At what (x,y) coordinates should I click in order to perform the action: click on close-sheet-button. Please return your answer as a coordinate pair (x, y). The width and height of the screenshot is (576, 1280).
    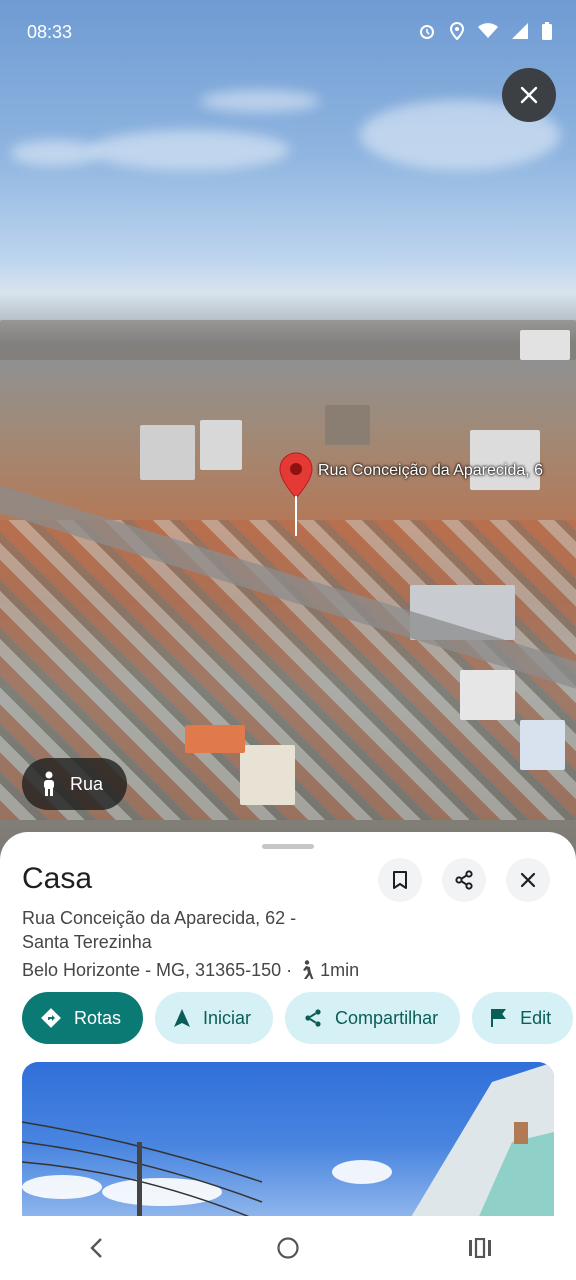
    Looking at the image, I should click on (528, 880).